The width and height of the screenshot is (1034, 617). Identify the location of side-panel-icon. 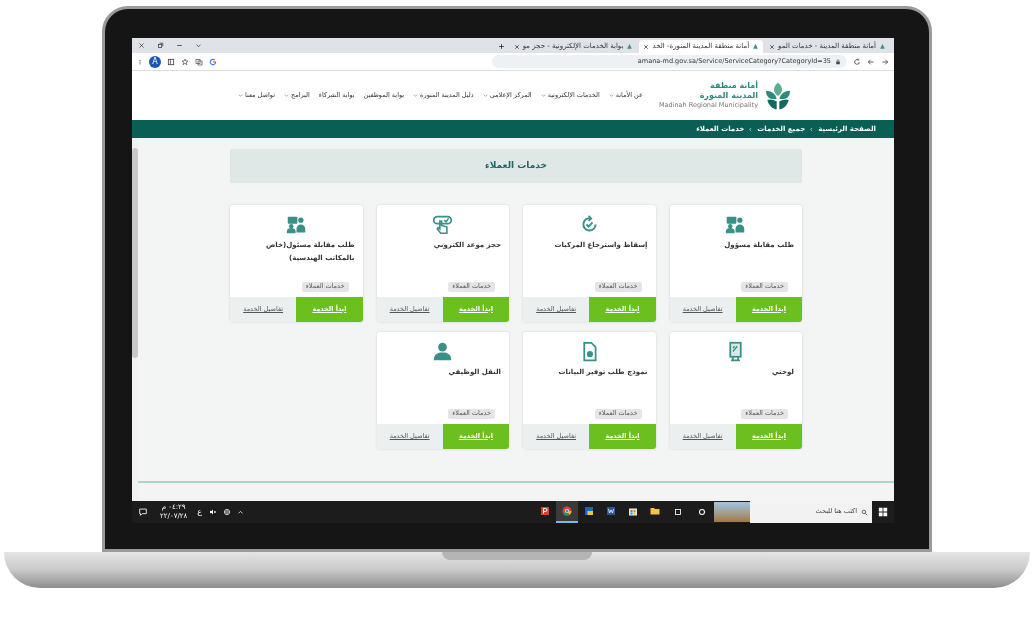
(171, 61).